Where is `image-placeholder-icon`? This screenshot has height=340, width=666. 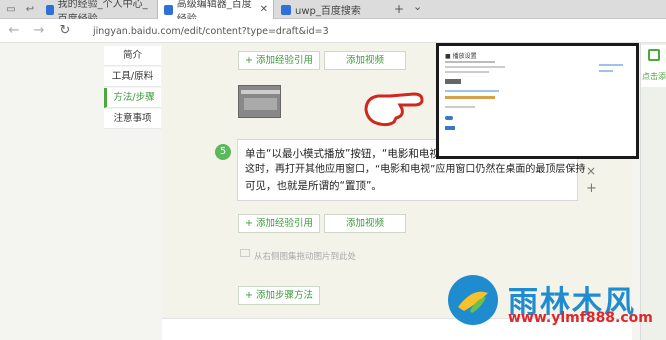
image-placeholder-icon is located at coordinates (245, 253).